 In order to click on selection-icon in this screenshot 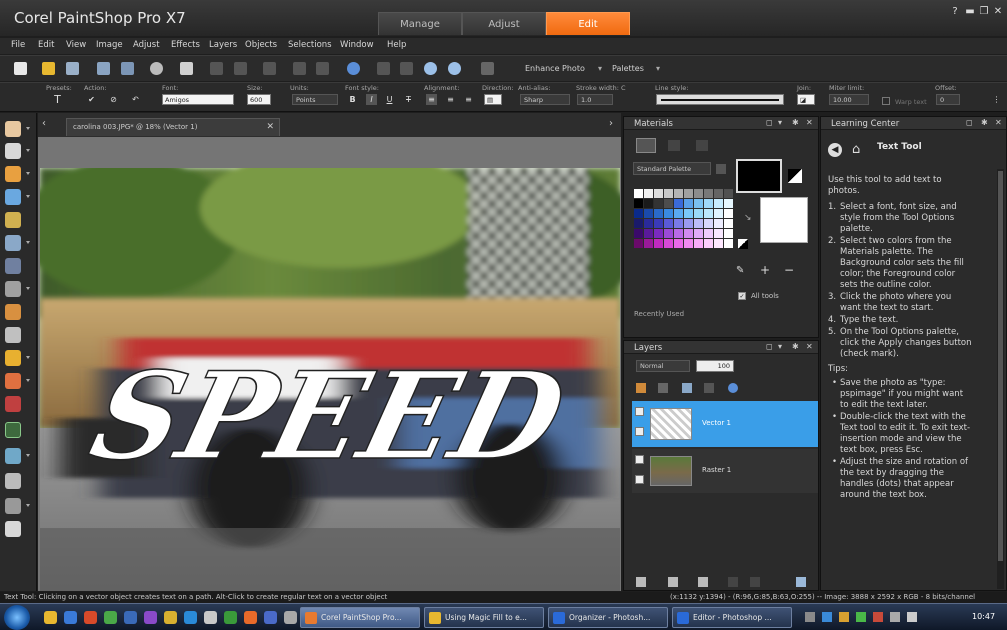, I will do `click(13, 174)`.